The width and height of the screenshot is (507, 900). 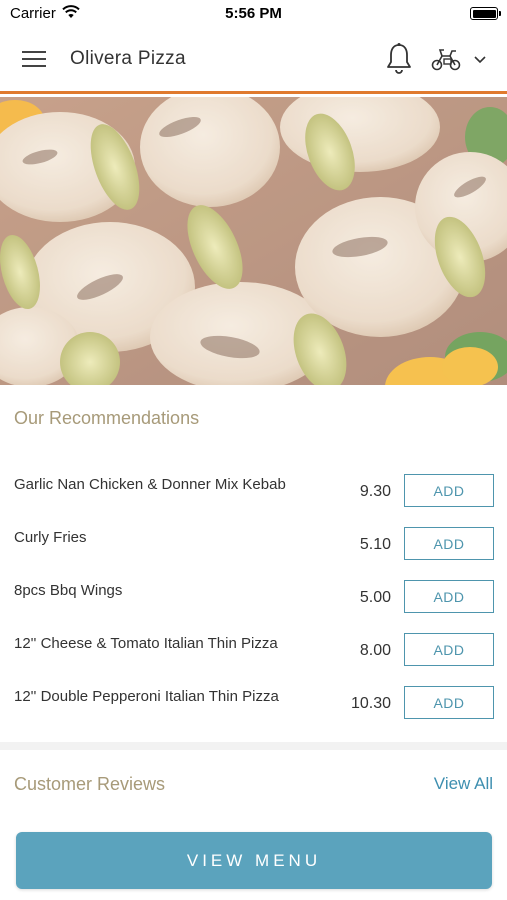 I want to click on list-item: 8pcs Bbq Wings 5.00 ADD, so click(x=253, y=596).